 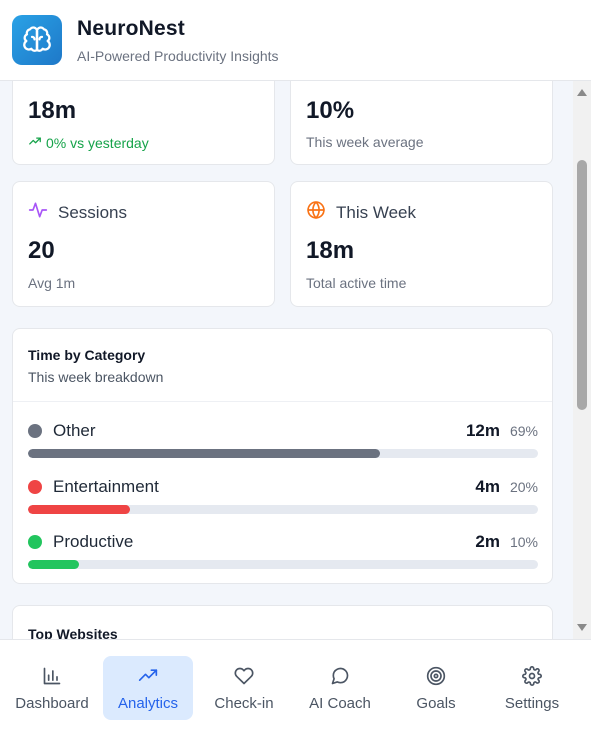 I want to click on category-row: Other 12m 69%, so click(x=283, y=439).